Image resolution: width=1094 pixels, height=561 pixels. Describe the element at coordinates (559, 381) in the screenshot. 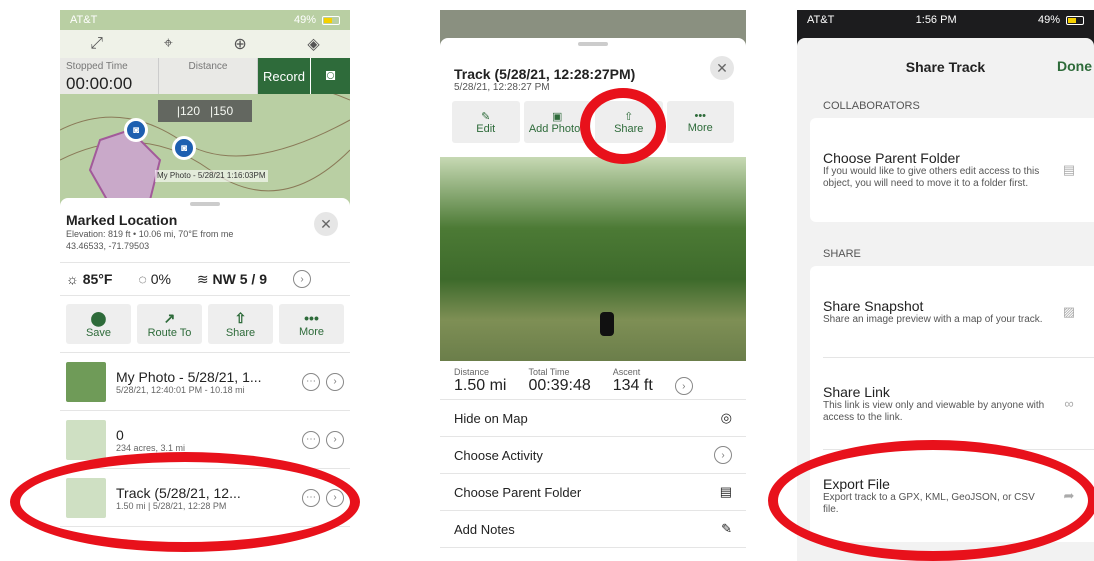

I see `total-time-stat: Total Time 00:39:48` at that location.